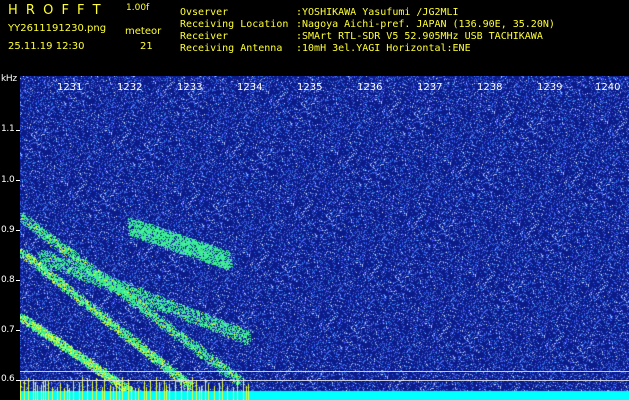 This screenshot has width=629, height=400. Describe the element at coordinates (8, 330) in the screenshot. I see `y-tick-label: 0.7` at that location.